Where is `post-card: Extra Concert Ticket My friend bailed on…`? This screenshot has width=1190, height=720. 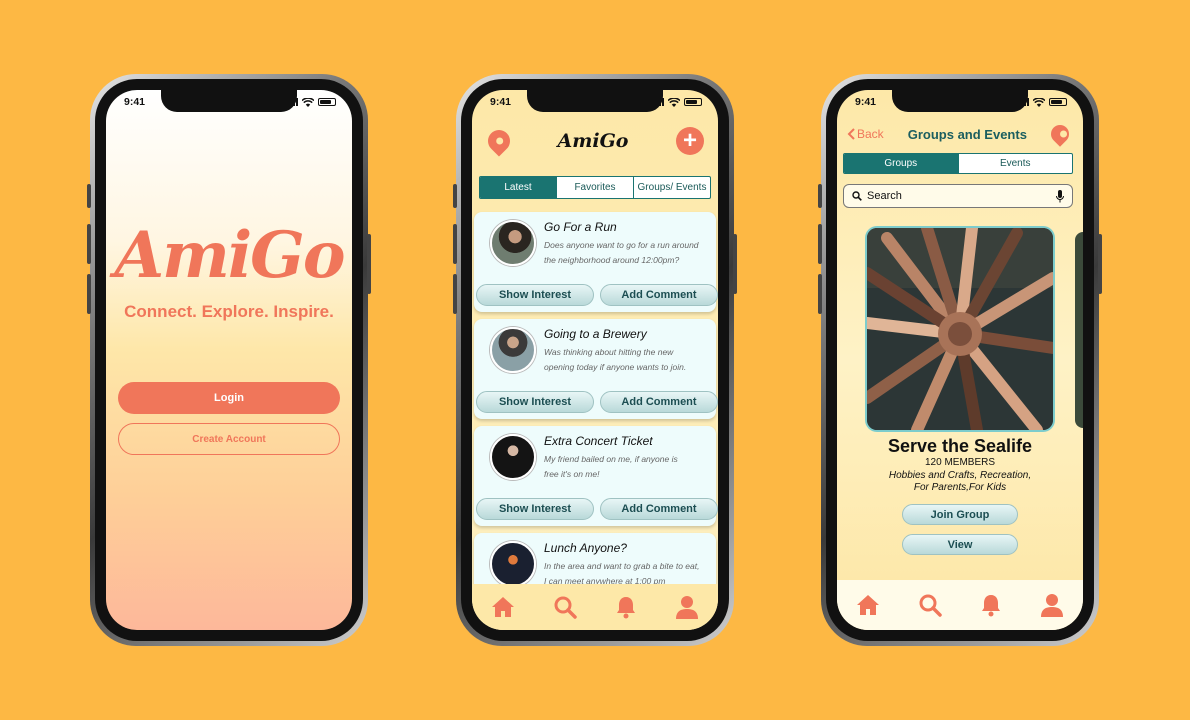
post-card: Extra Concert Ticket My friend bailed on… is located at coordinates (596, 476).